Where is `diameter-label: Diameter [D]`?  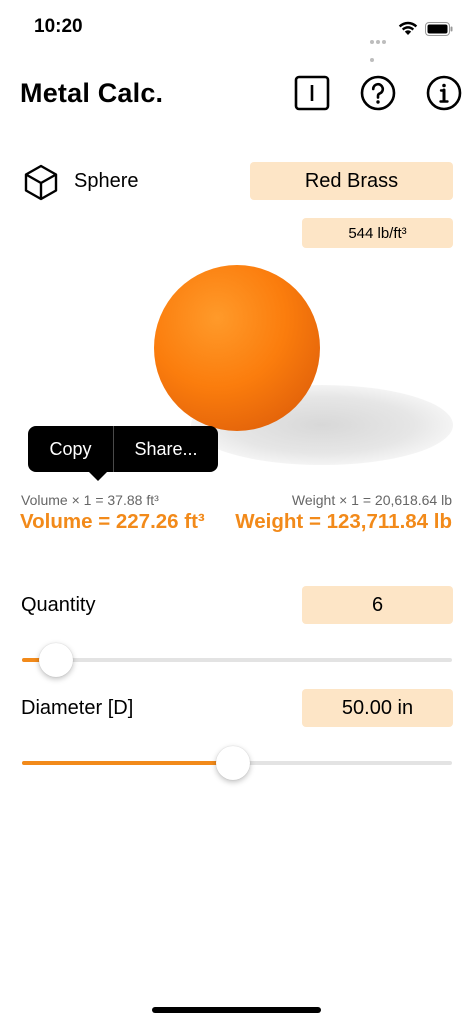 diameter-label: Diameter [D] is located at coordinates (77, 708).